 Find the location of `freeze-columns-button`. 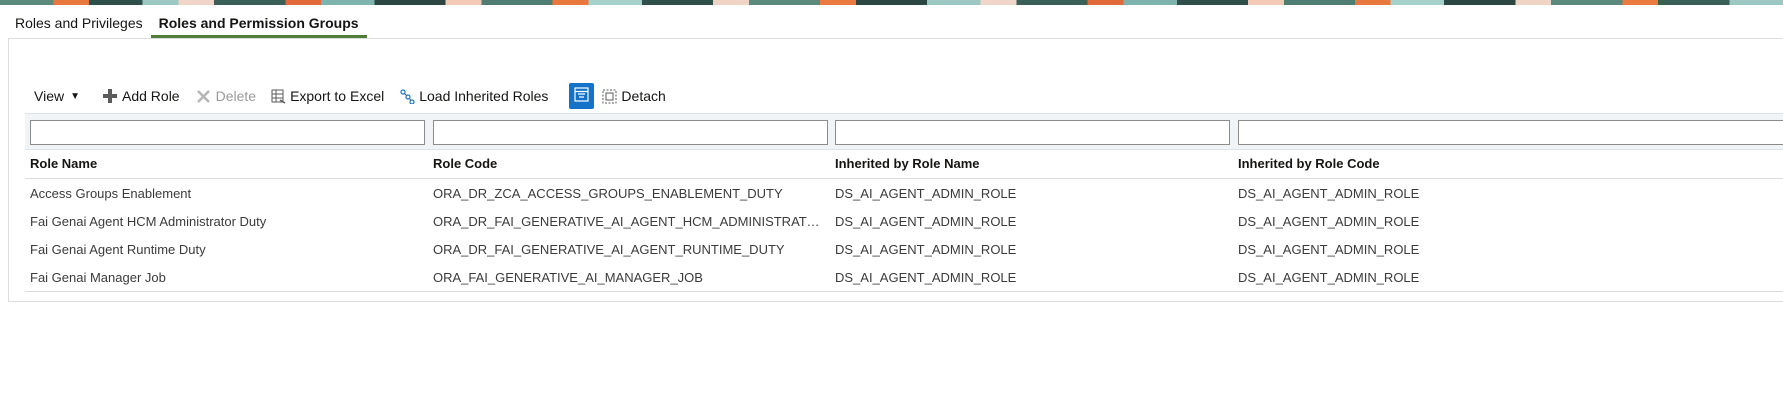

freeze-columns-button is located at coordinates (582, 96).